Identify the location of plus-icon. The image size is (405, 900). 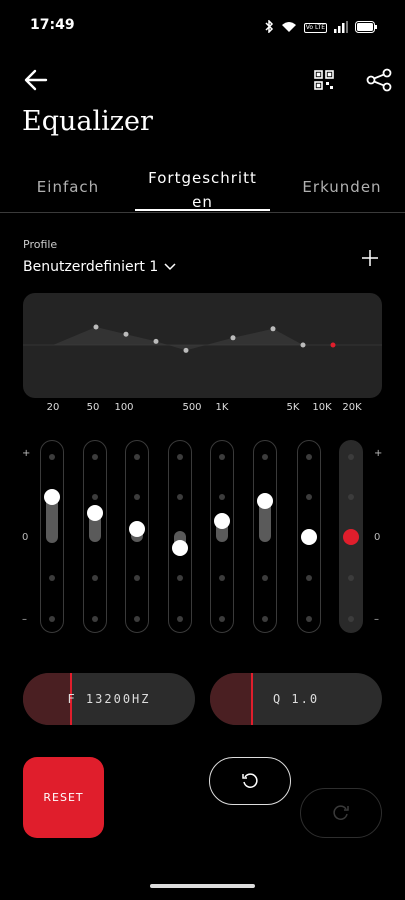
(370, 258).